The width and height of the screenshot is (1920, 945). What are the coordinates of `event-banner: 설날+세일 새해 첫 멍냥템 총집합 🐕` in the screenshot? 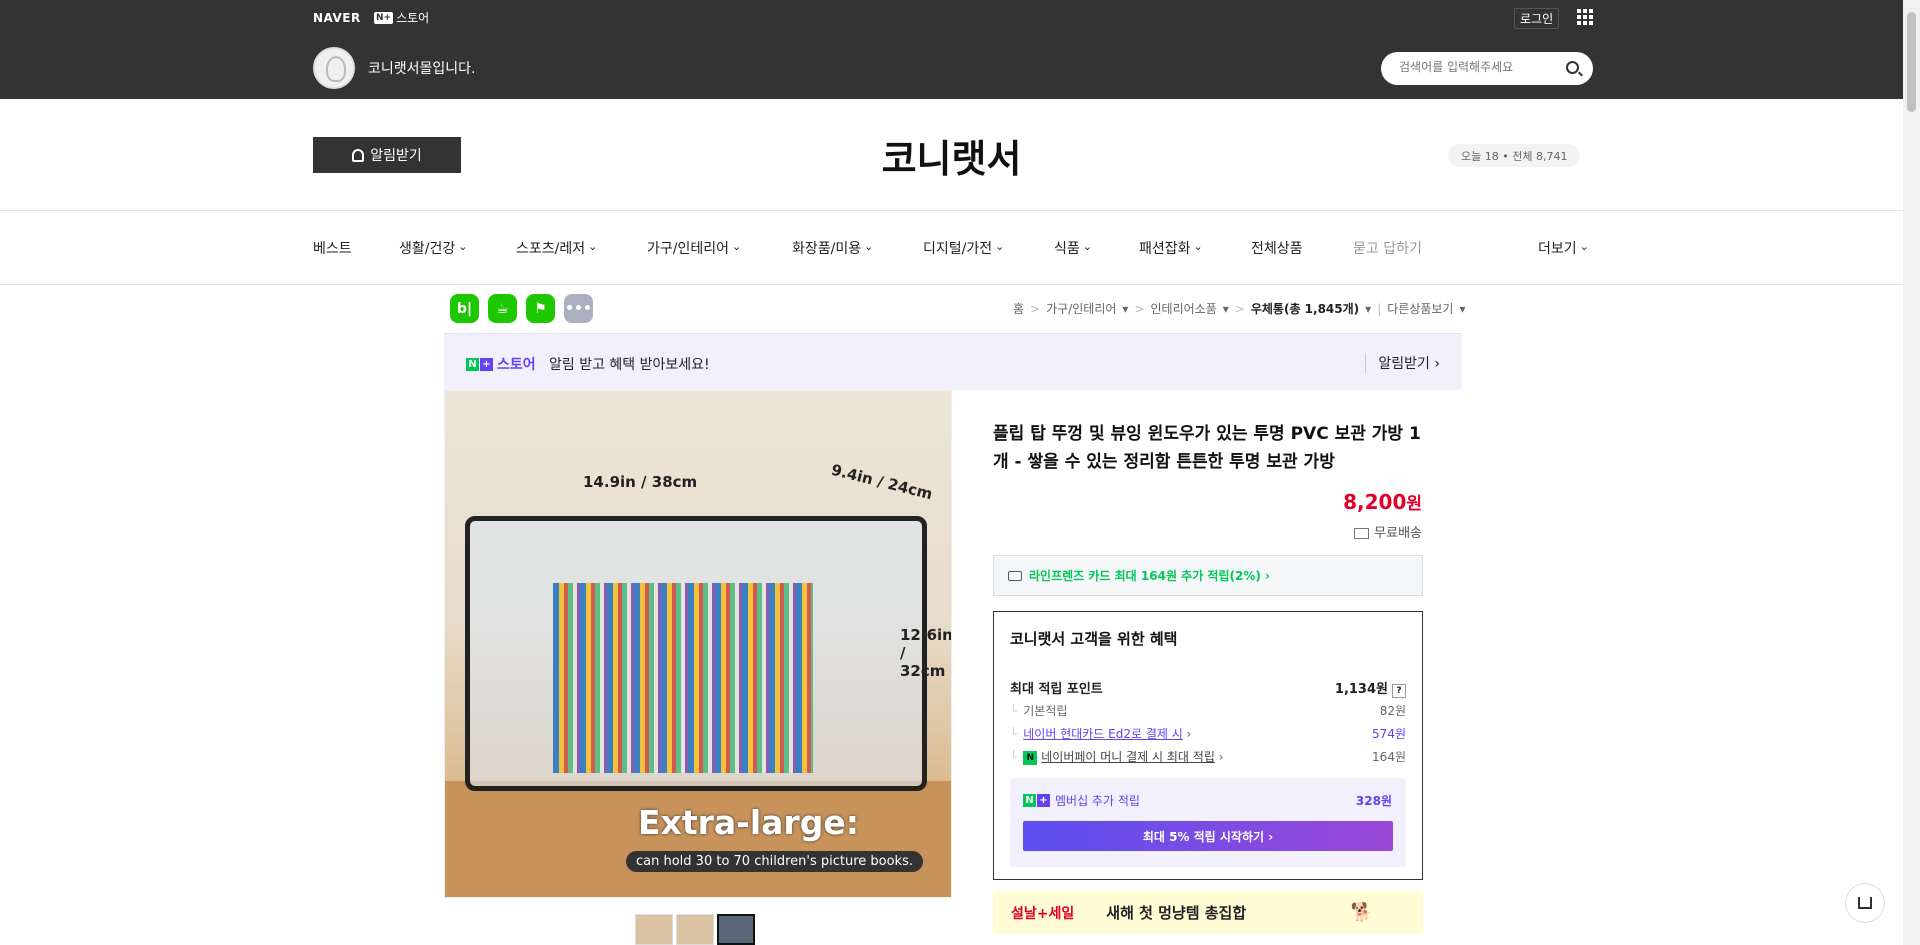 It's located at (1208, 912).